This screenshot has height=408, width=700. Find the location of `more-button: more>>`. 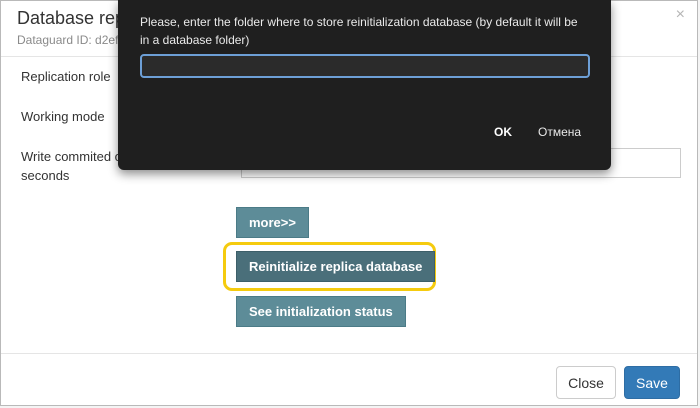

more-button: more>> is located at coordinates (272, 222).